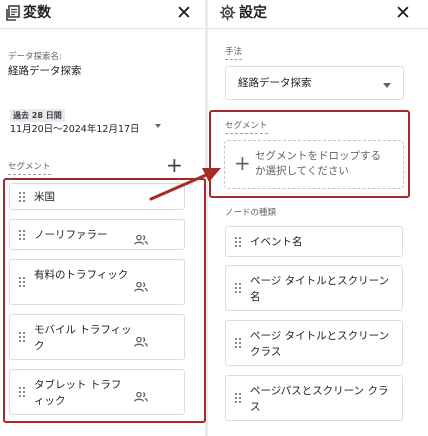  What do you see at coordinates (13, 14) in the screenshot?
I see `variables-icon` at bounding box center [13, 14].